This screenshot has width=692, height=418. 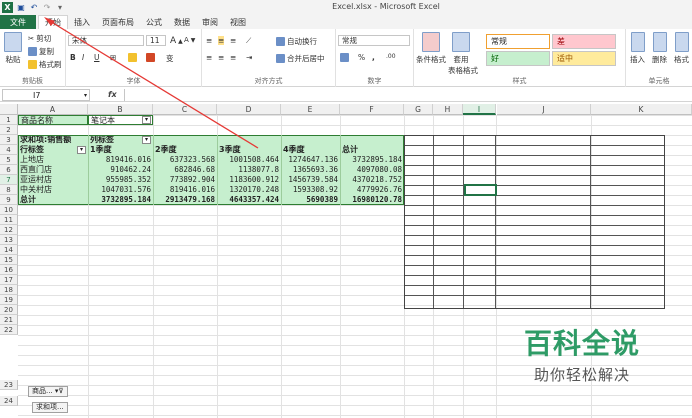 What do you see at coordinates (120, 160) in the screenshot?
I see `pivot-value-cell: 819416.016` at bounding box center [120, 160].